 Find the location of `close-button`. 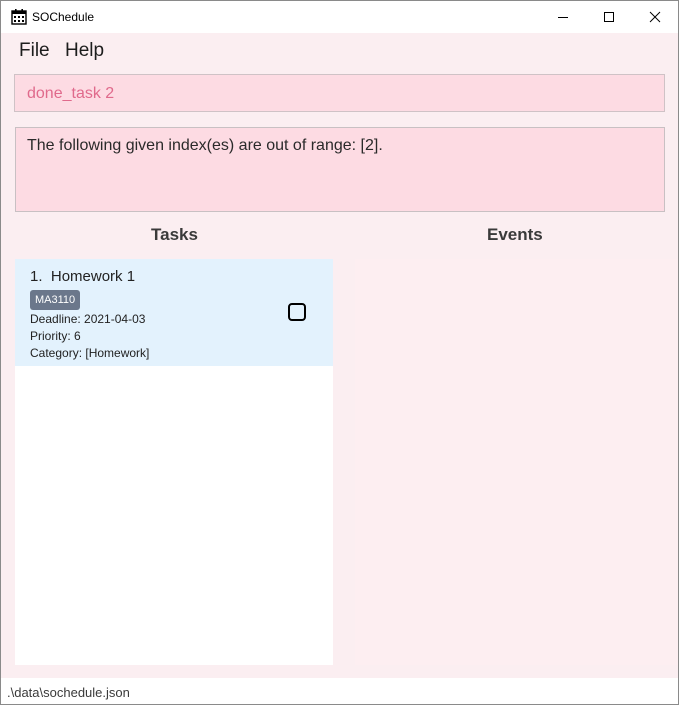

close-button is located at coordinates (655, 17).